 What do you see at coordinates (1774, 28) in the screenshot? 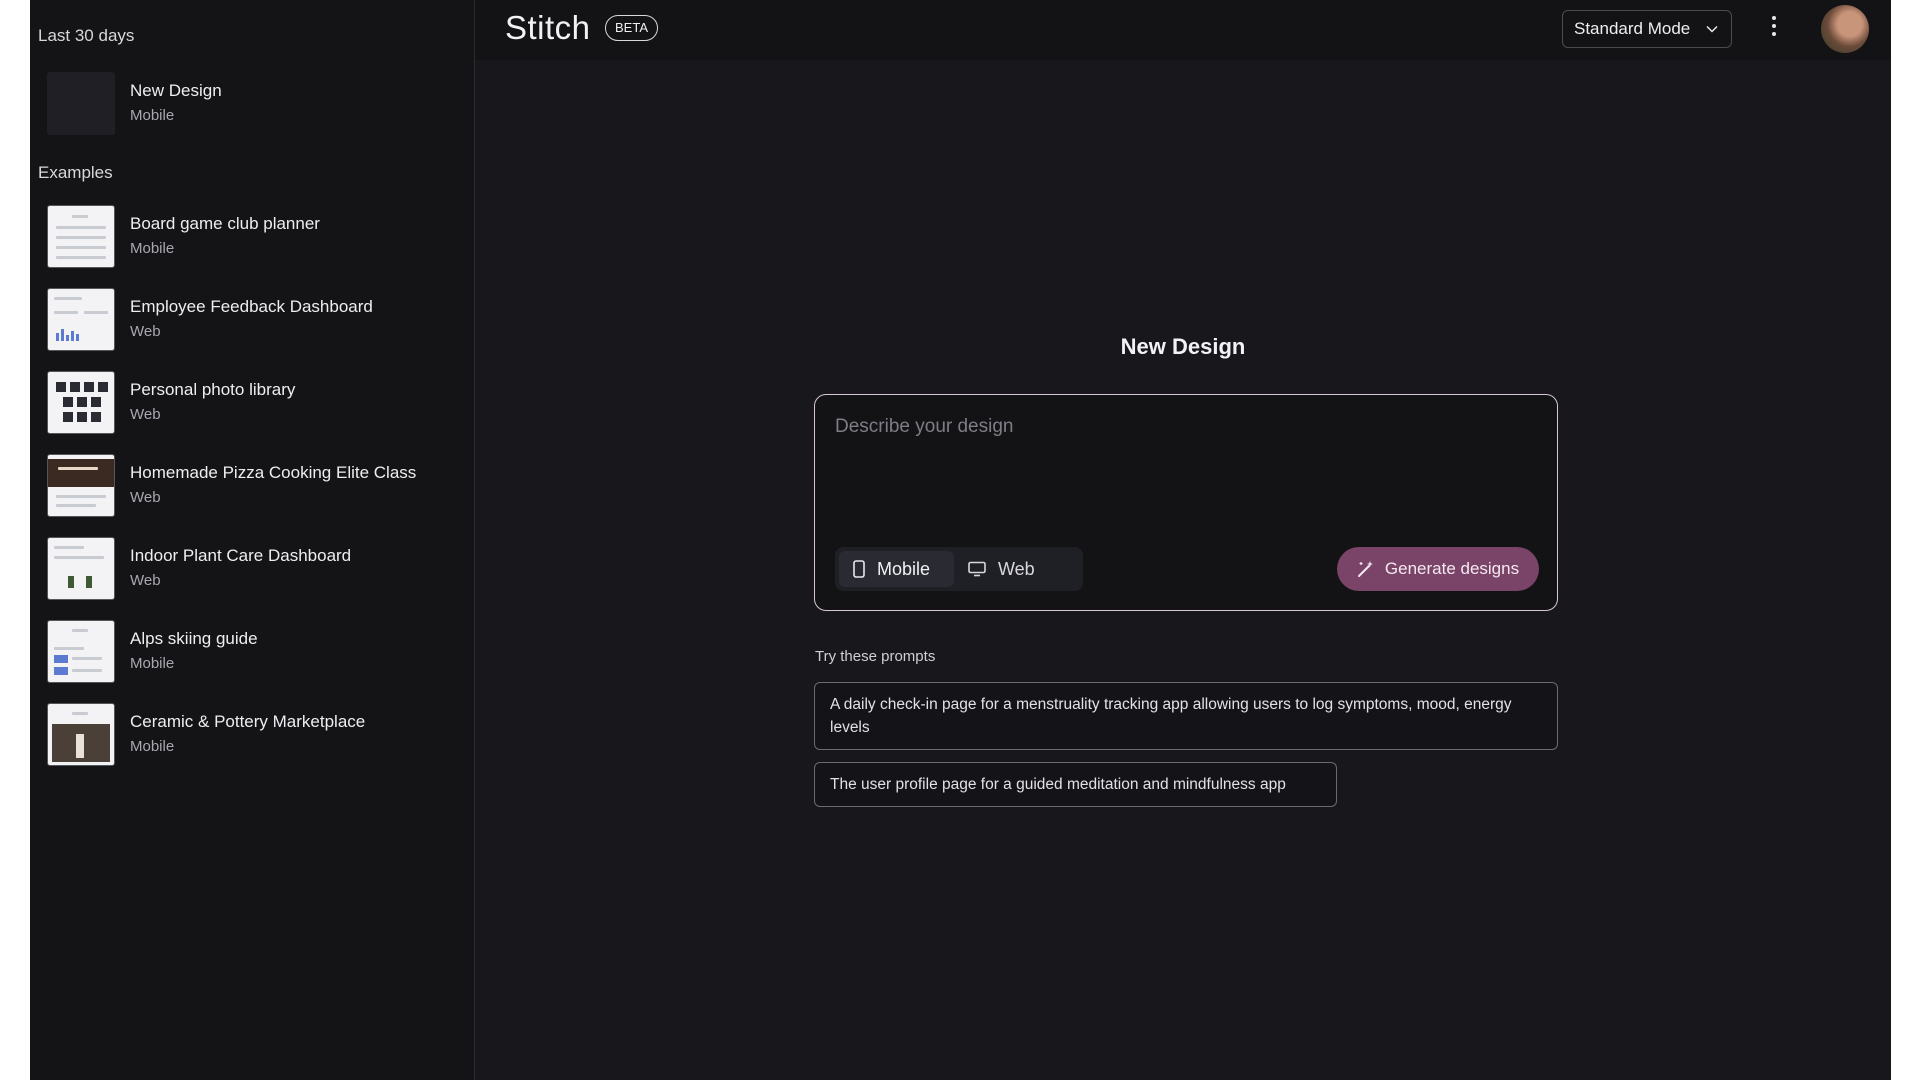
I see `more-vert-icon` at bounding box center [1774, 28].